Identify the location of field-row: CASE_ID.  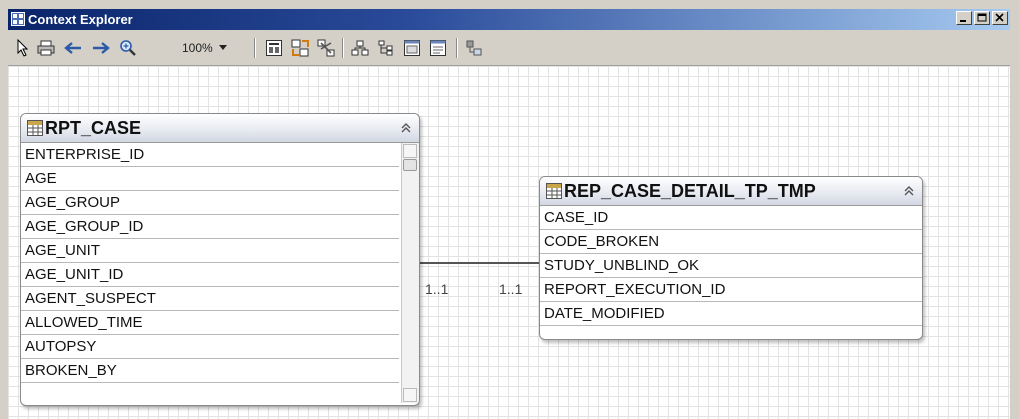
(731, 218).